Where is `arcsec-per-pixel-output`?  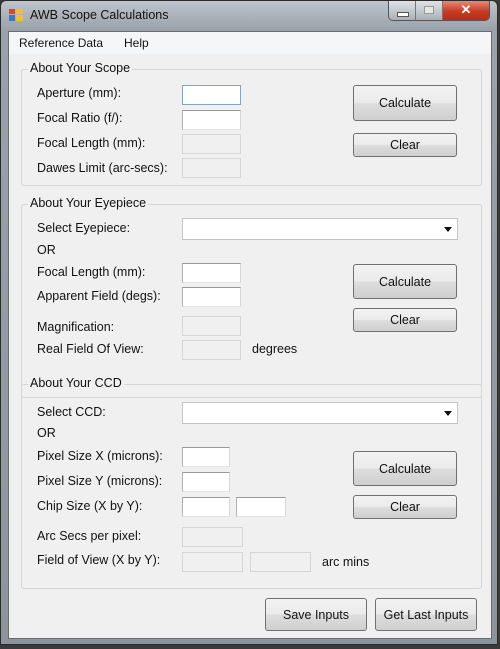
arcsec-per-pixel-output is located at coordinates (212, 537).